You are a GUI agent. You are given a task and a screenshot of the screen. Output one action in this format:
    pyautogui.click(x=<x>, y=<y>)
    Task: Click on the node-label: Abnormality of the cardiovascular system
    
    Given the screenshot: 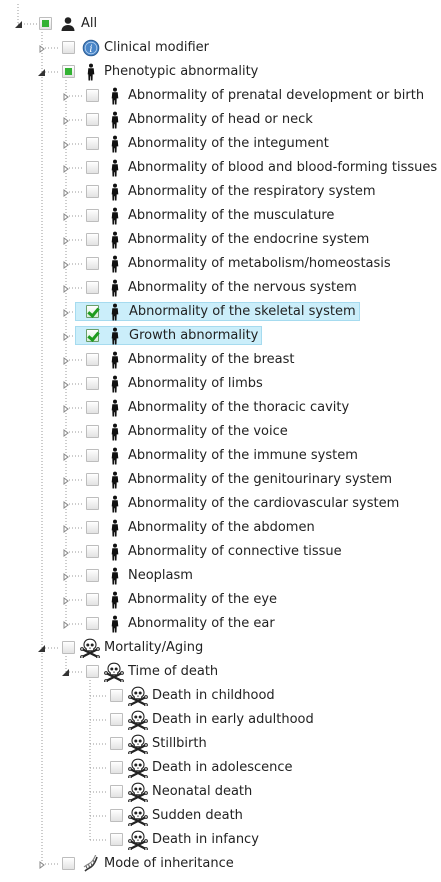 What is the action you would take?
    pyautogui.click(x=263, y=503)
    